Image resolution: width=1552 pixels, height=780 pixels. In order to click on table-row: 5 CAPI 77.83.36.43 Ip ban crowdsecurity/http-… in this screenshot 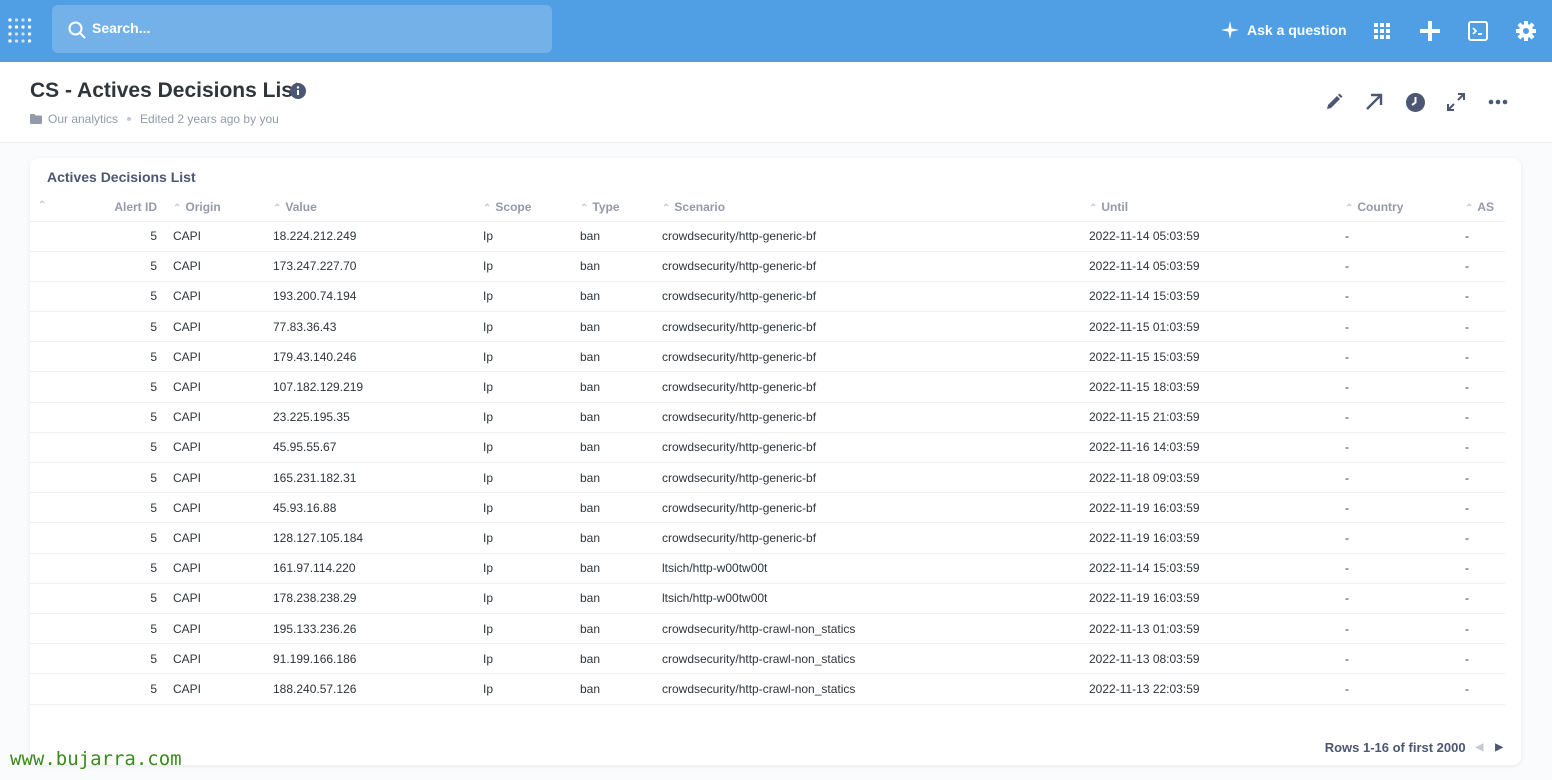, I will do `click(767, 327)`.